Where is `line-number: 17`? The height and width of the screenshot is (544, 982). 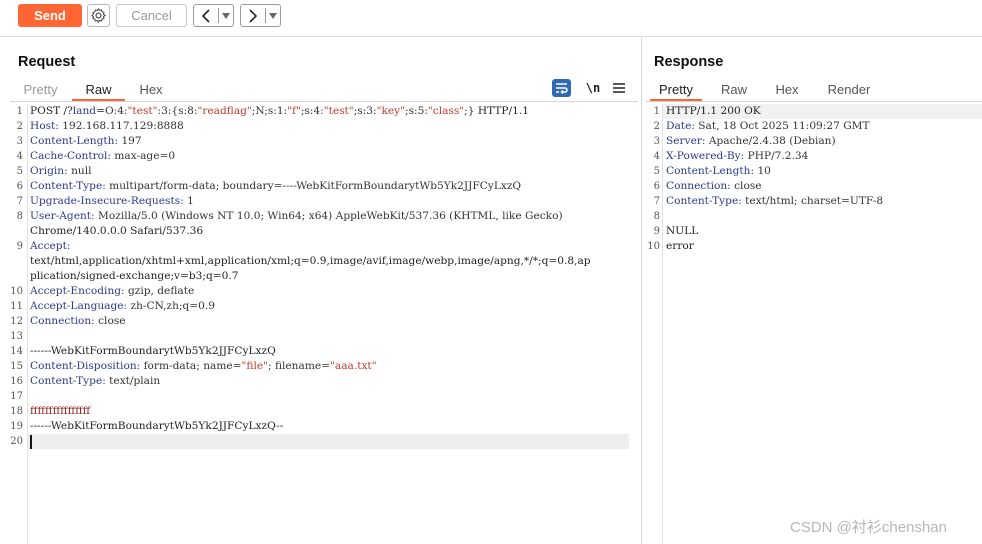 line-number: 17 is located at coordinates (16, 396).